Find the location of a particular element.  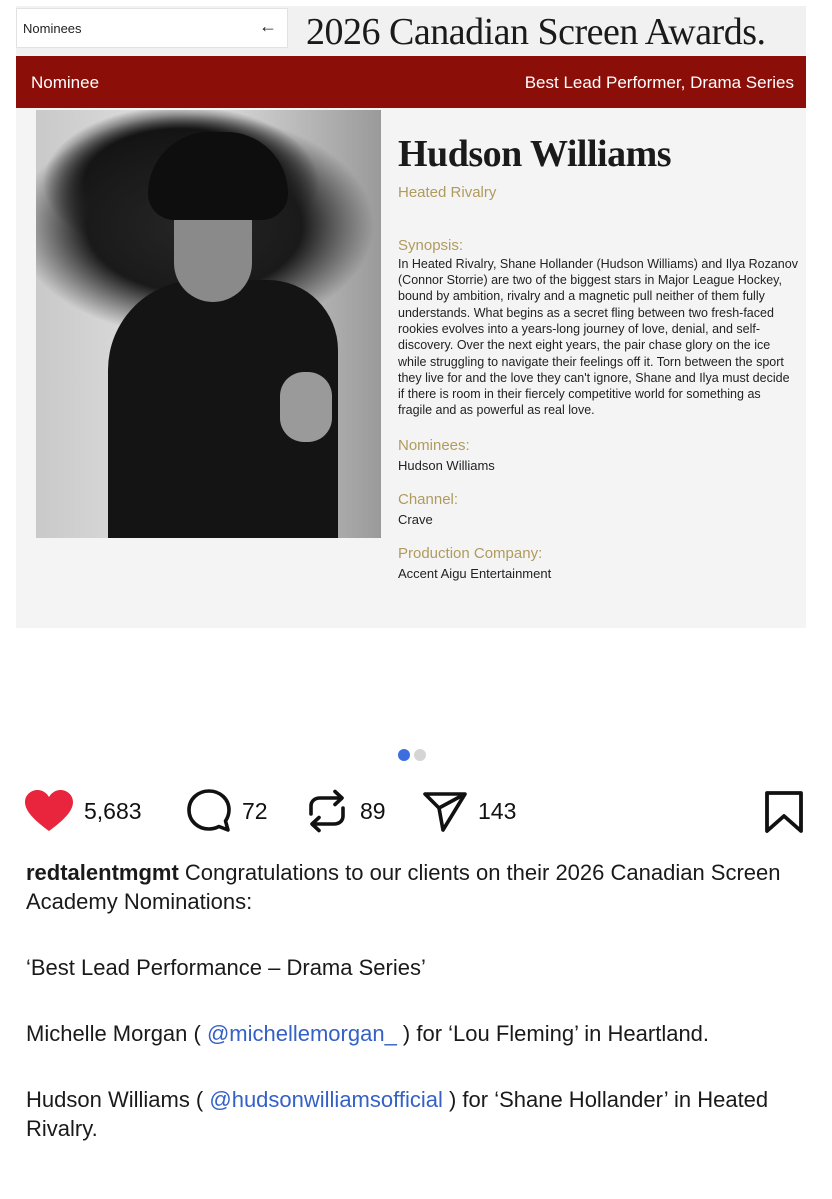

production-heading: Production Company: is located at coordinates (470, 553).